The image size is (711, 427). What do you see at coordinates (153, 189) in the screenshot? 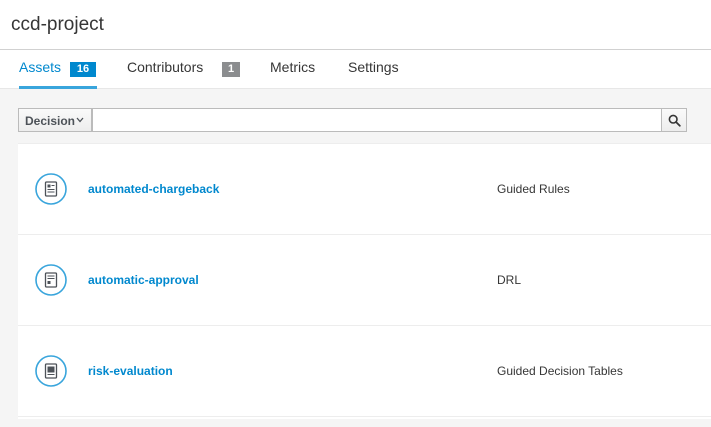
I see `asset-name-link: automated-chargeback` at bounding box center [153, 189].